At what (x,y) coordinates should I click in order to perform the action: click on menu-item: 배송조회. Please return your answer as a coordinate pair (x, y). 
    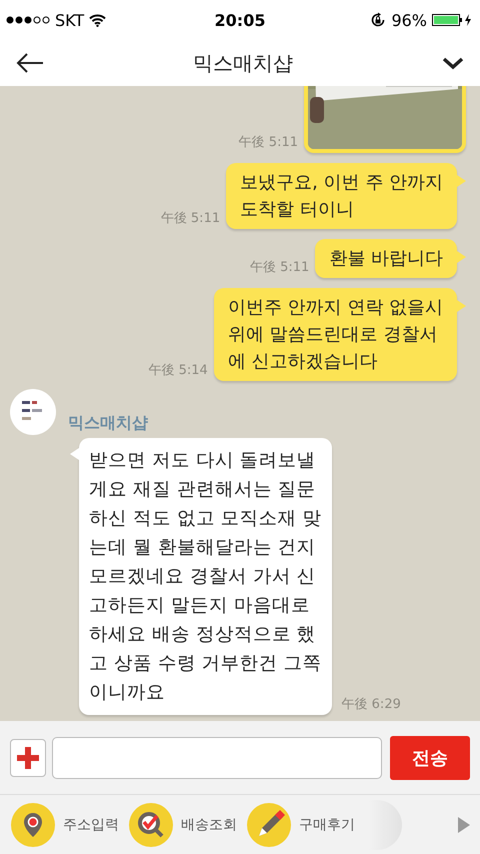
    Looking at the image, I should click on (187, 825).